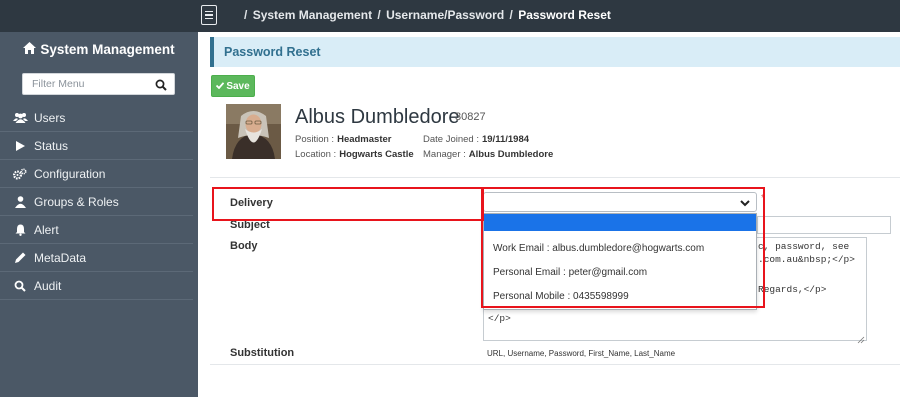 This screenshot has height=397, width=900. Describe the element at coordinates (96, 146) in the screenshot. I see `sidebar-item-status: Status` at that location.